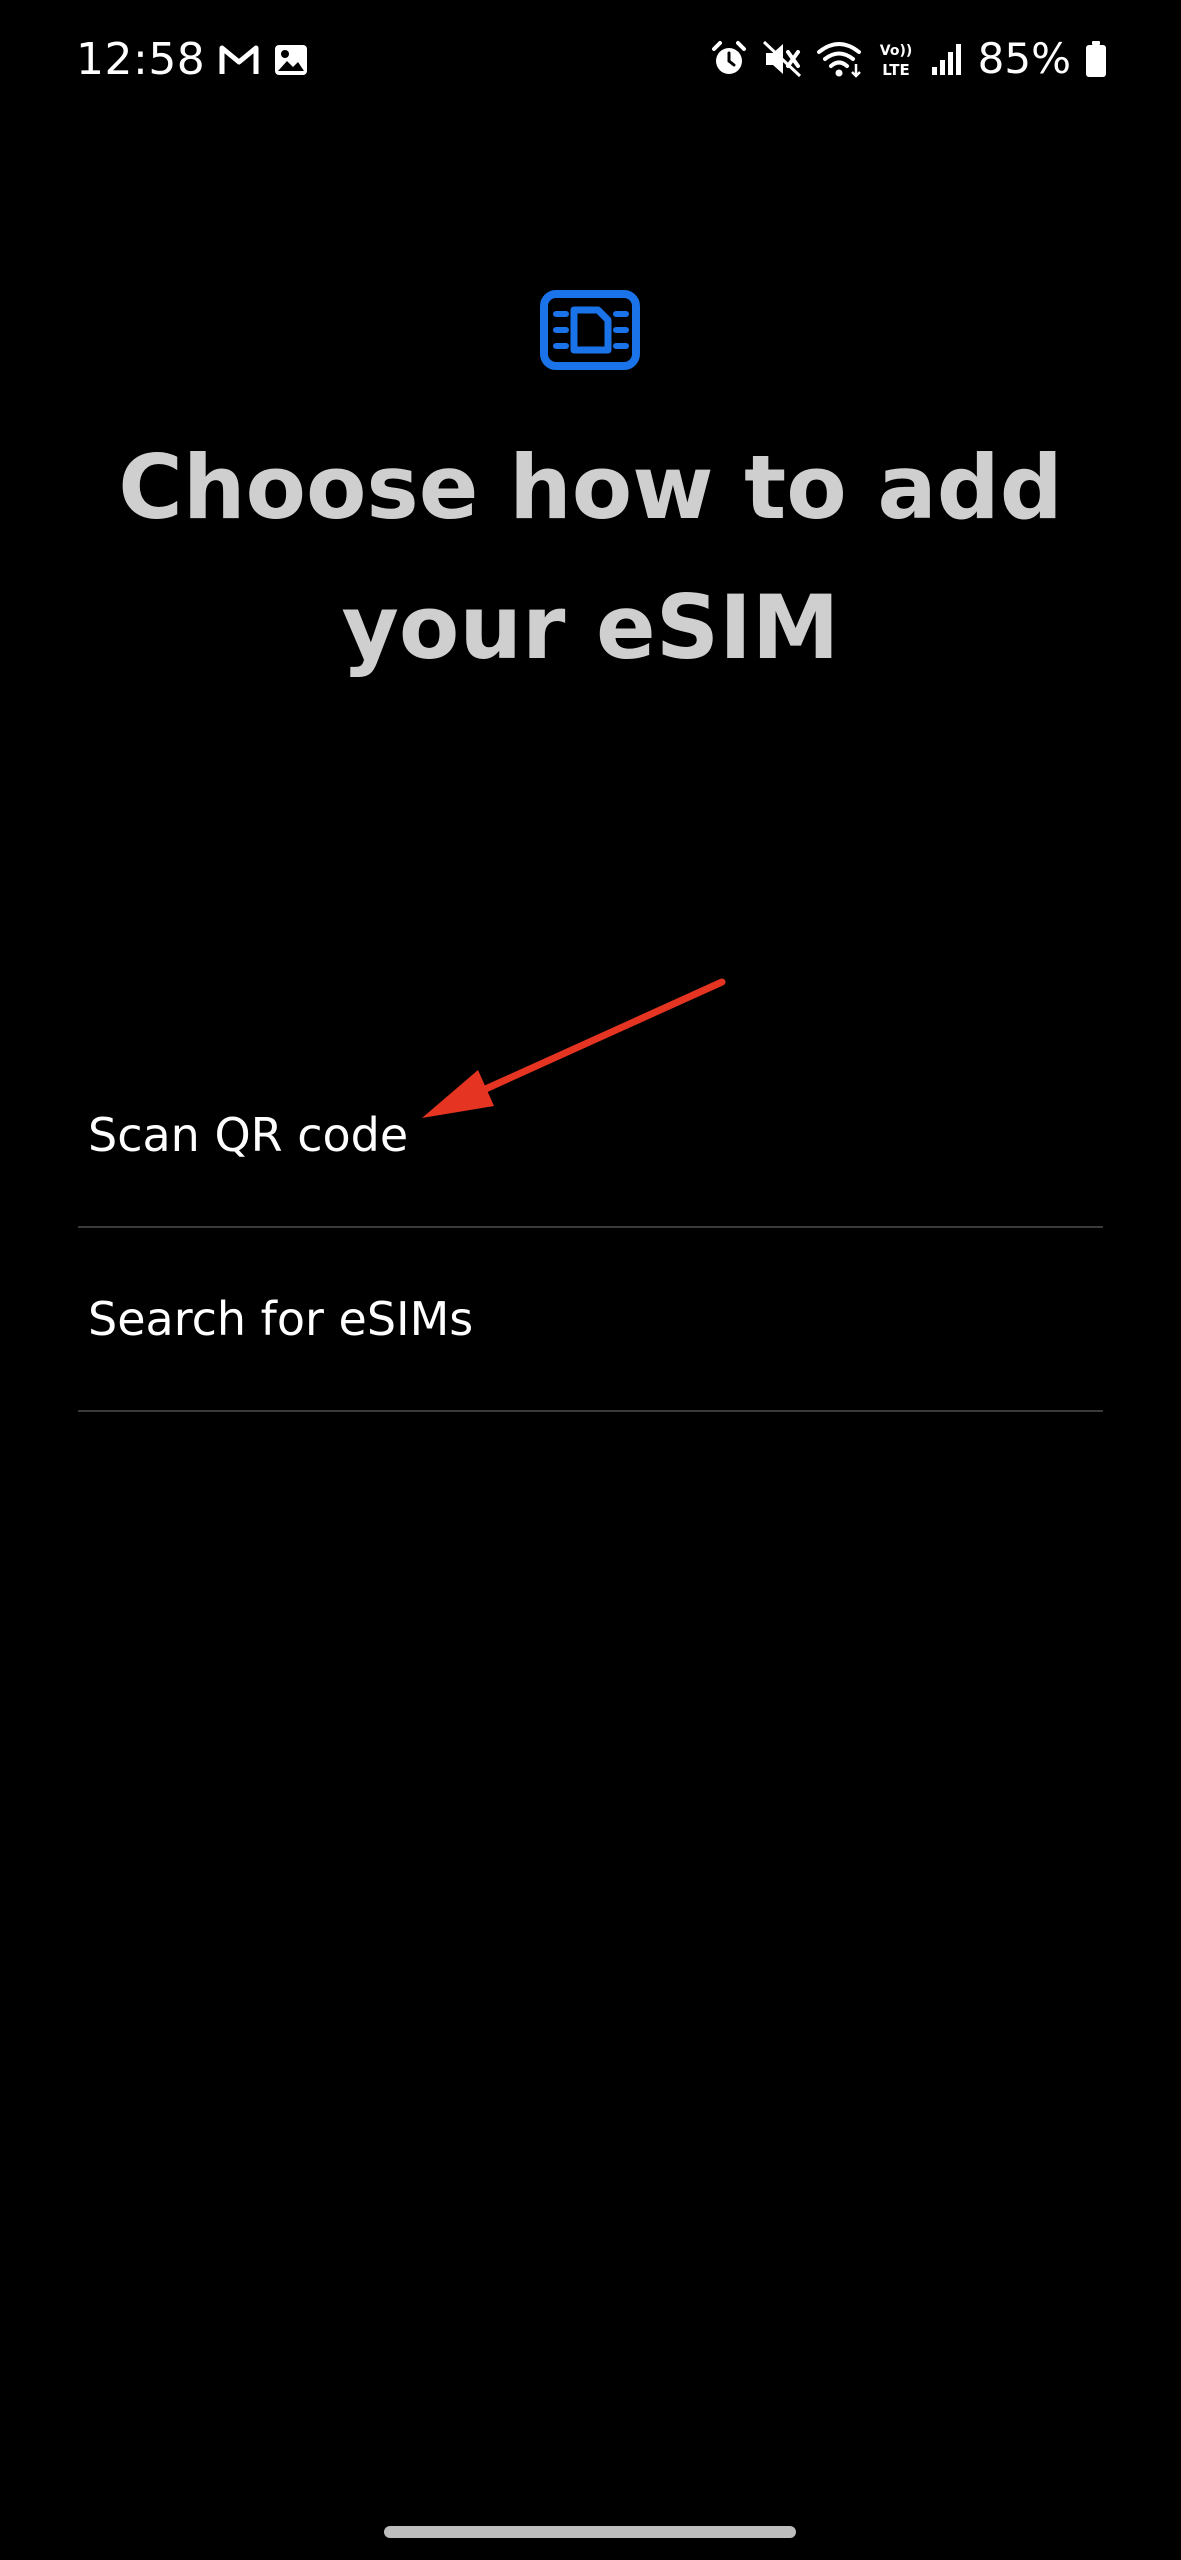 The height and width of the screenshot is (2560, 1181). I want to click on annotation-arrow, so click(574, 1048).